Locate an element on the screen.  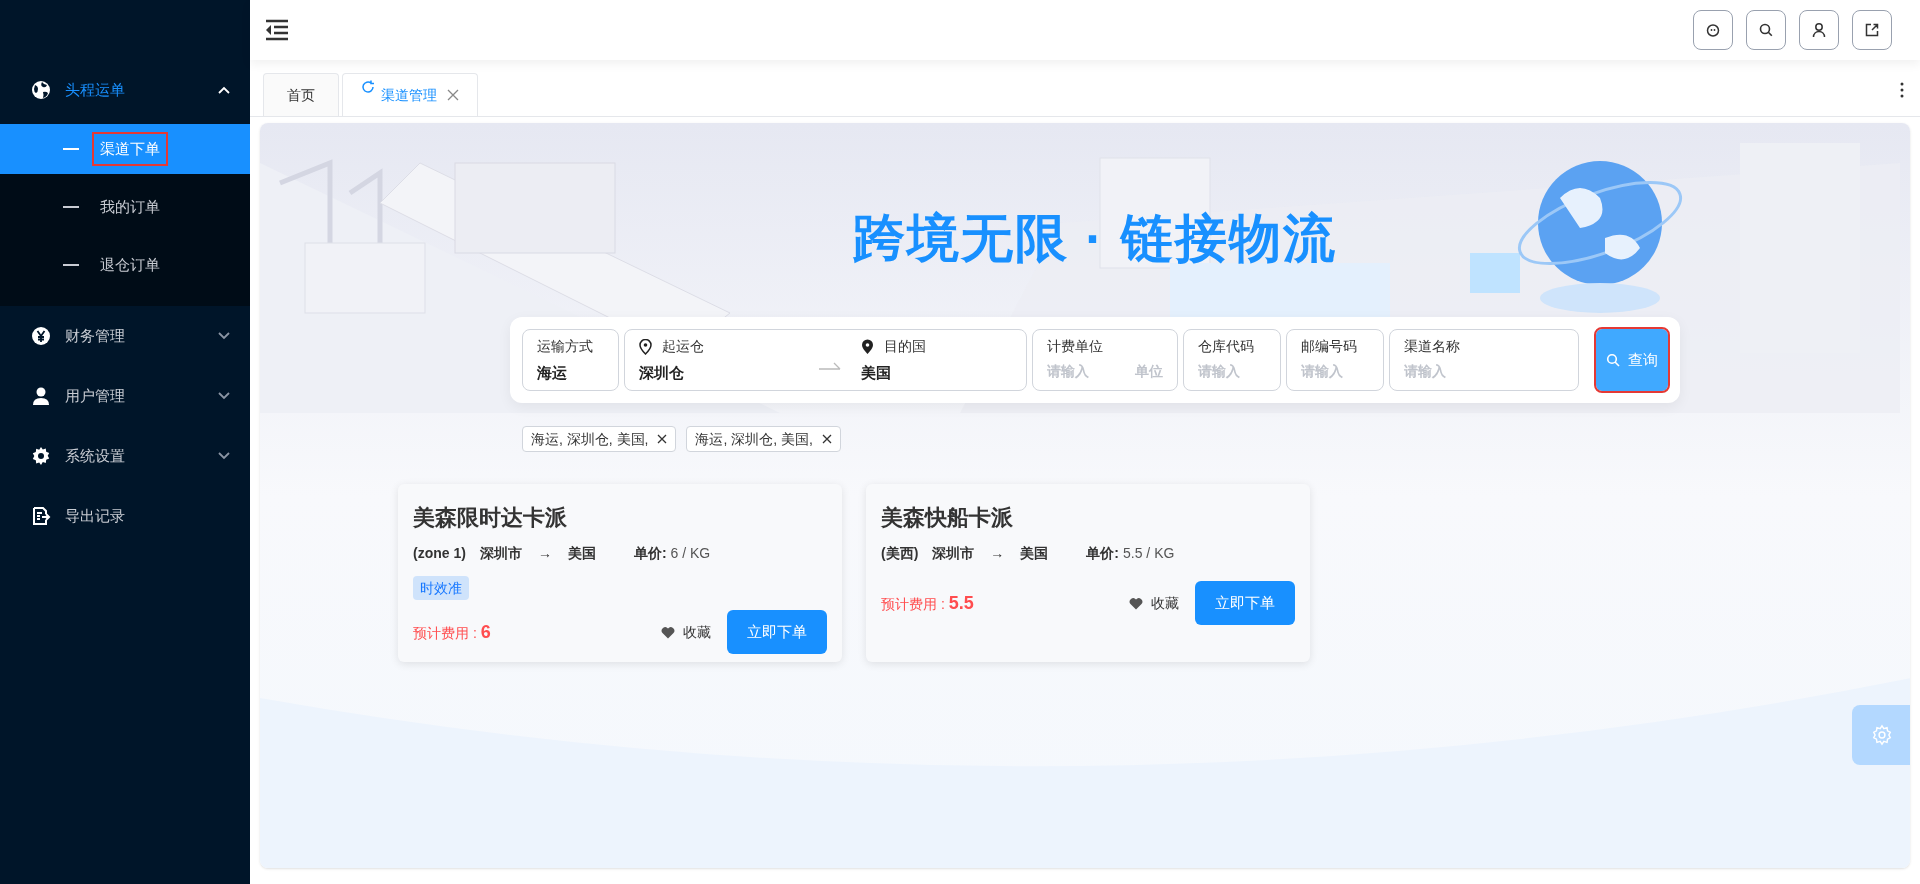
price-value: 5.5 / KG is located at coordinates (1149, 553).